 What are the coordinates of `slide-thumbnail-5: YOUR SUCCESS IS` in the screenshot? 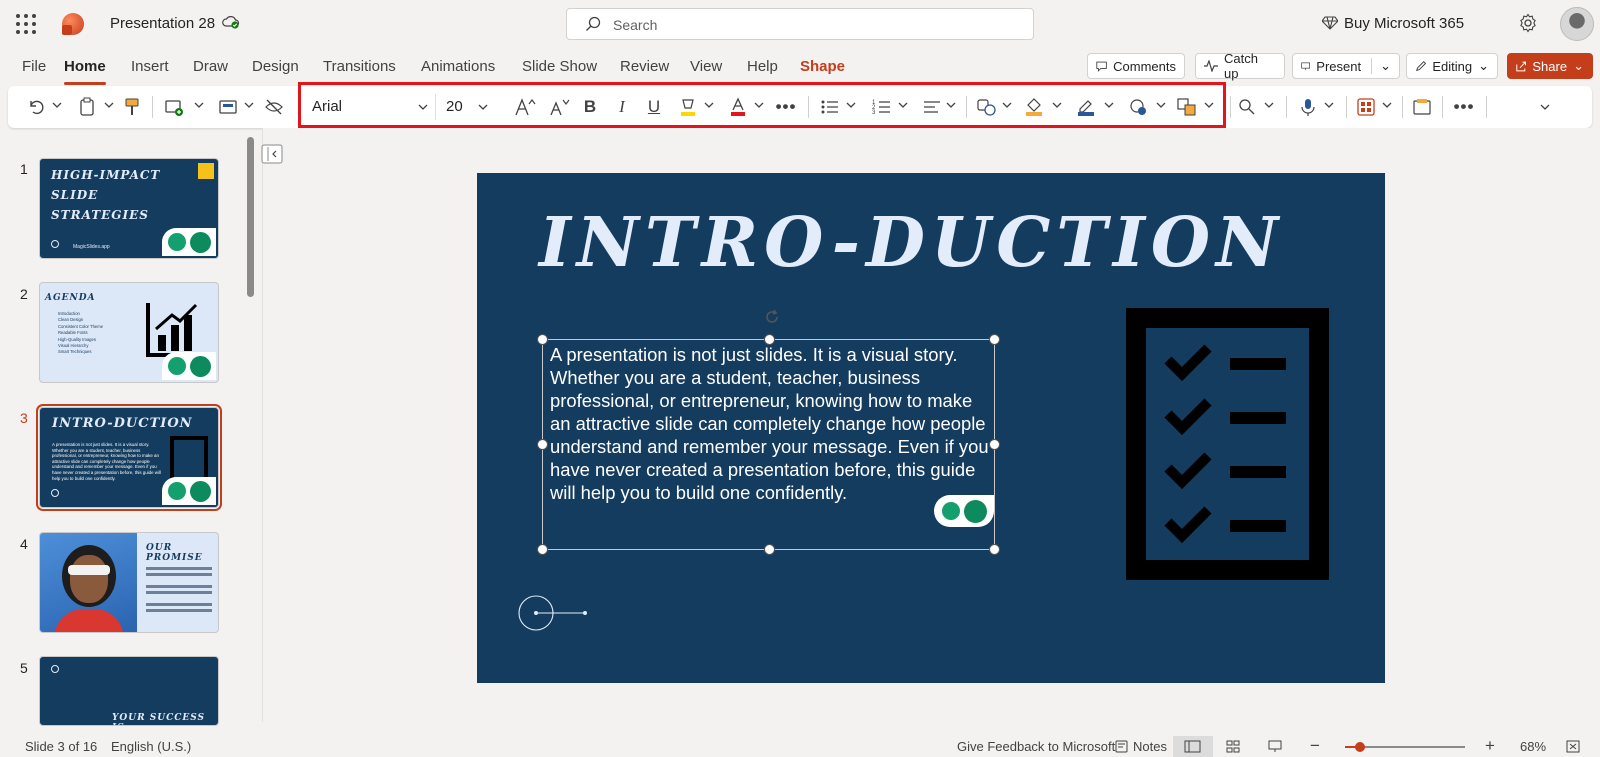 It's located at (129, 691).